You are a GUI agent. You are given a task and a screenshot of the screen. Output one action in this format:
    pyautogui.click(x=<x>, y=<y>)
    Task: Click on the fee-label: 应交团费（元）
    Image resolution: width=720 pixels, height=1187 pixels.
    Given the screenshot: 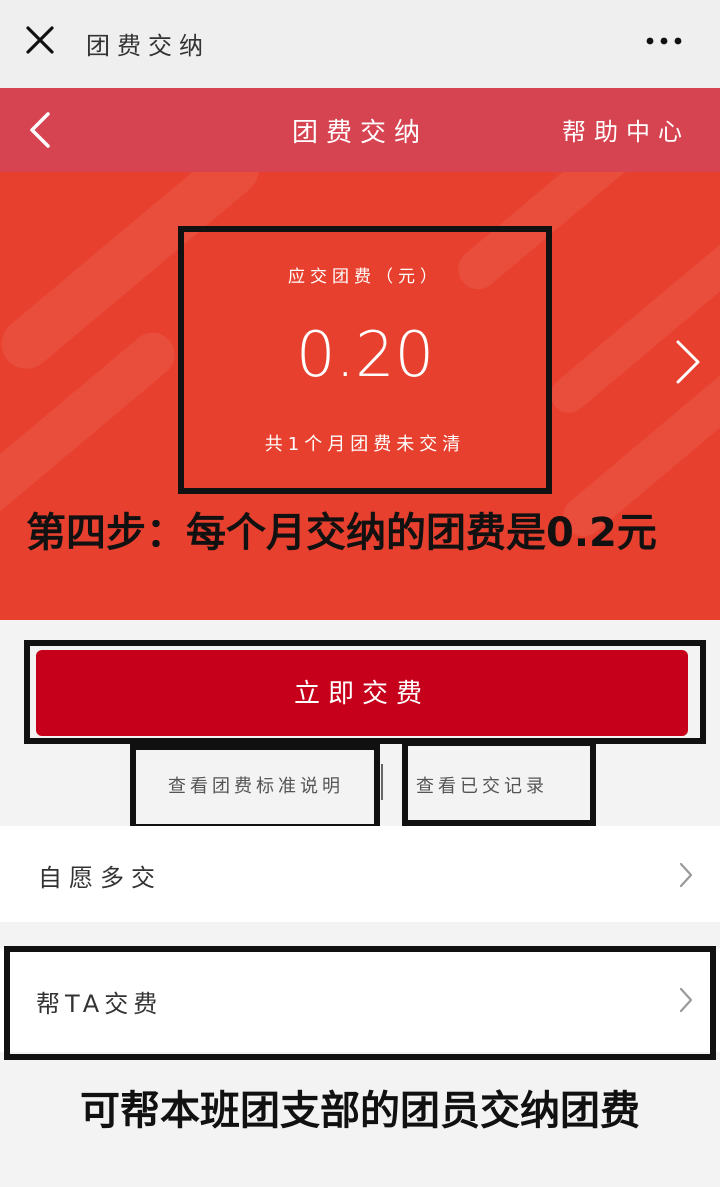 What is the action you would take?
    pyautogui.click(x=365, y=277)
    